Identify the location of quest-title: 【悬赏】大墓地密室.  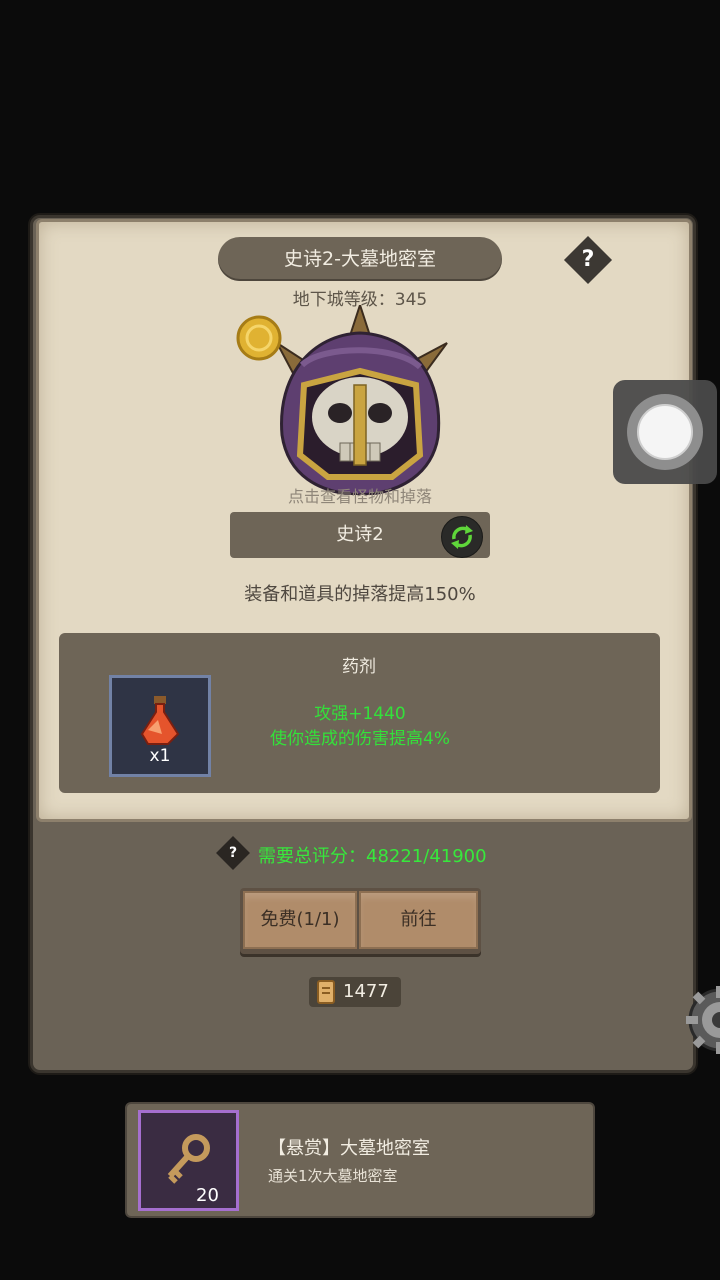
(349, 1148).